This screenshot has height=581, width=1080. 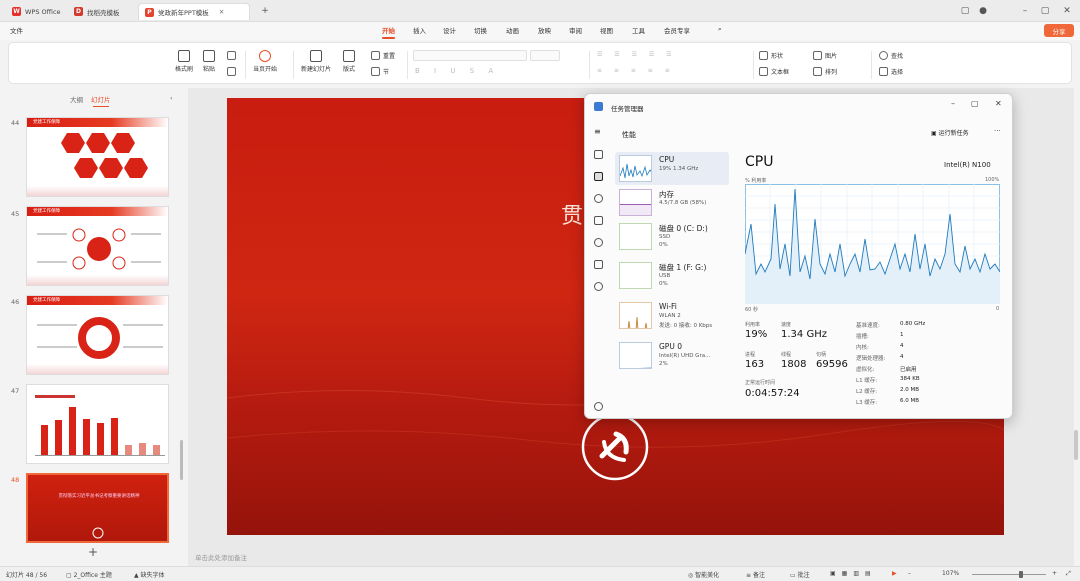 What do you see at coordinates (149, 574) in the screenshot?
I see `missing-font-button: ▲ 缺失字体` at bounding box center [149, 574].